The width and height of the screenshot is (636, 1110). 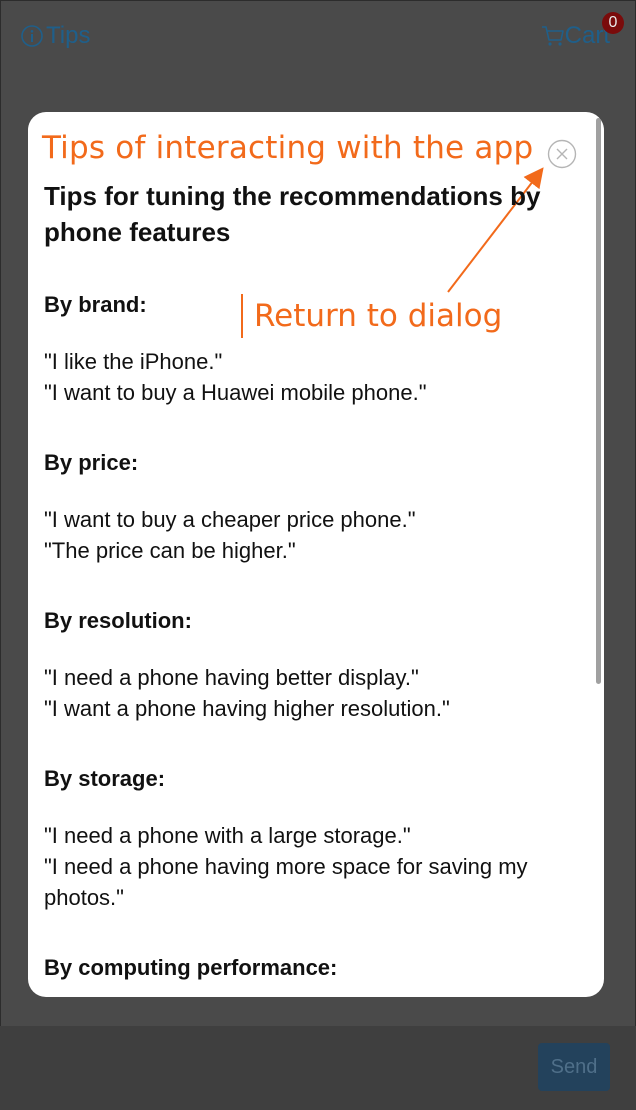 What do you see at coordinates (91, 462) in the screenshot?
I see `section-heading: By price:` at bounding box center [91, 462].